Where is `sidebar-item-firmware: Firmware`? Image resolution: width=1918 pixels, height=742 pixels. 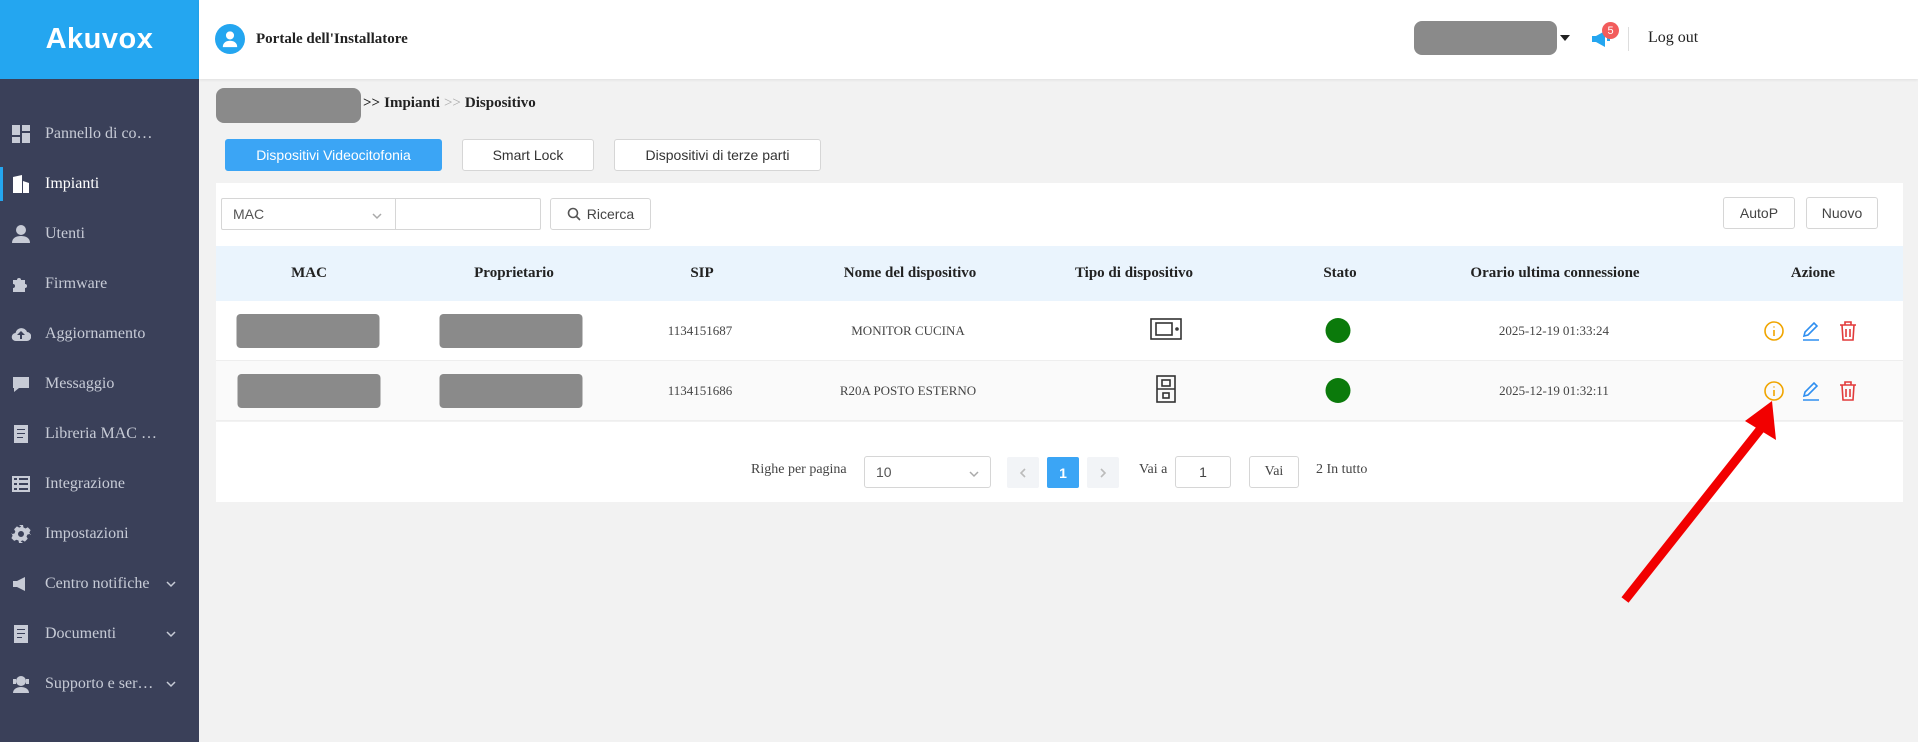 sidebar-item-firmware: Firmware is located at coordinates (99, 284).